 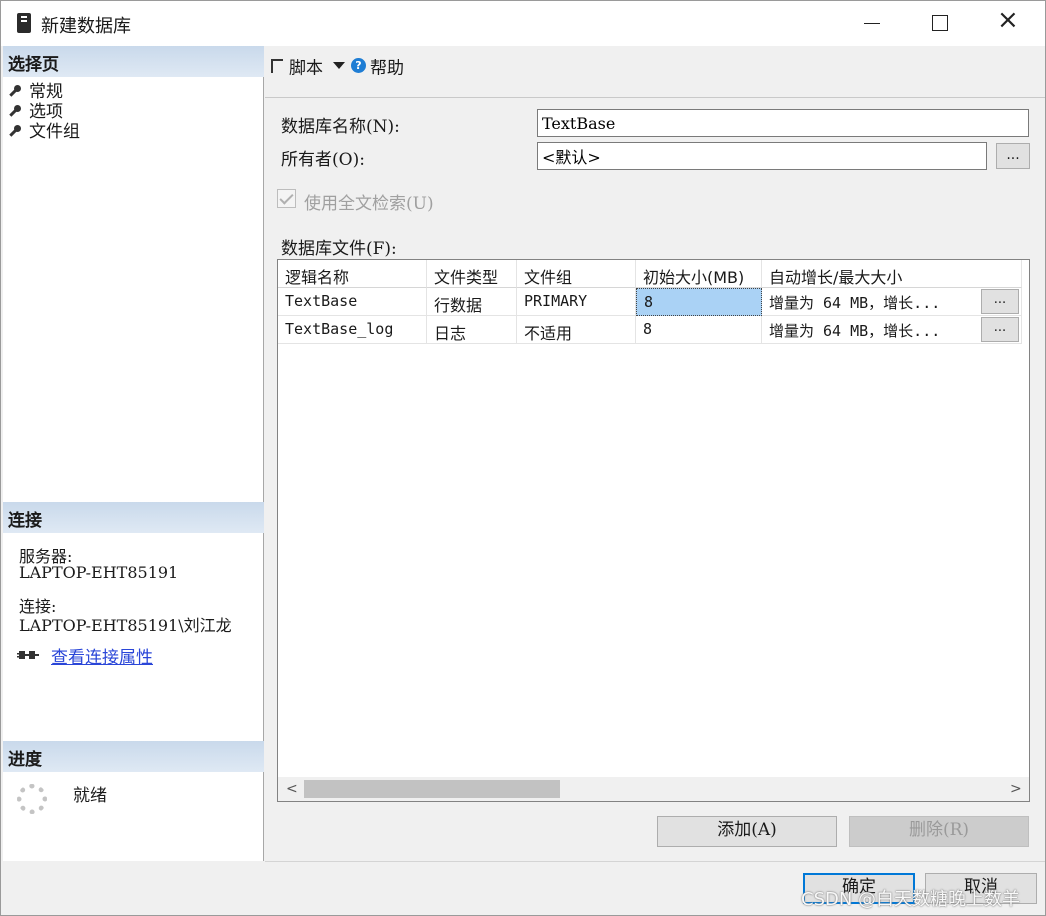 I want to click on chevron-down-icon, so click(x=339, y=65).